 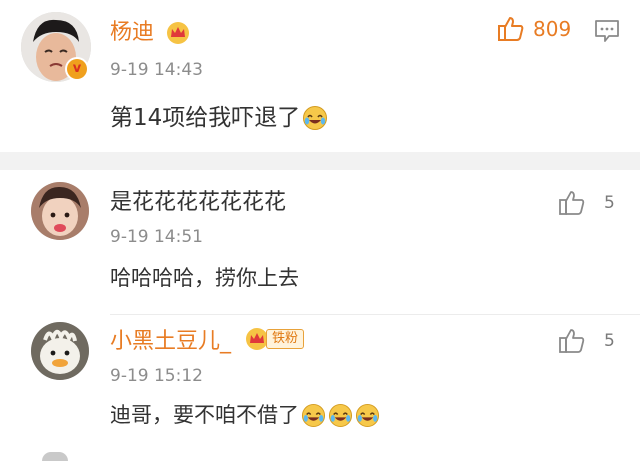 What do you see at coordinates (375, 314) in the screenshot?
I see `row-divider` at bounding box center [375, 314].